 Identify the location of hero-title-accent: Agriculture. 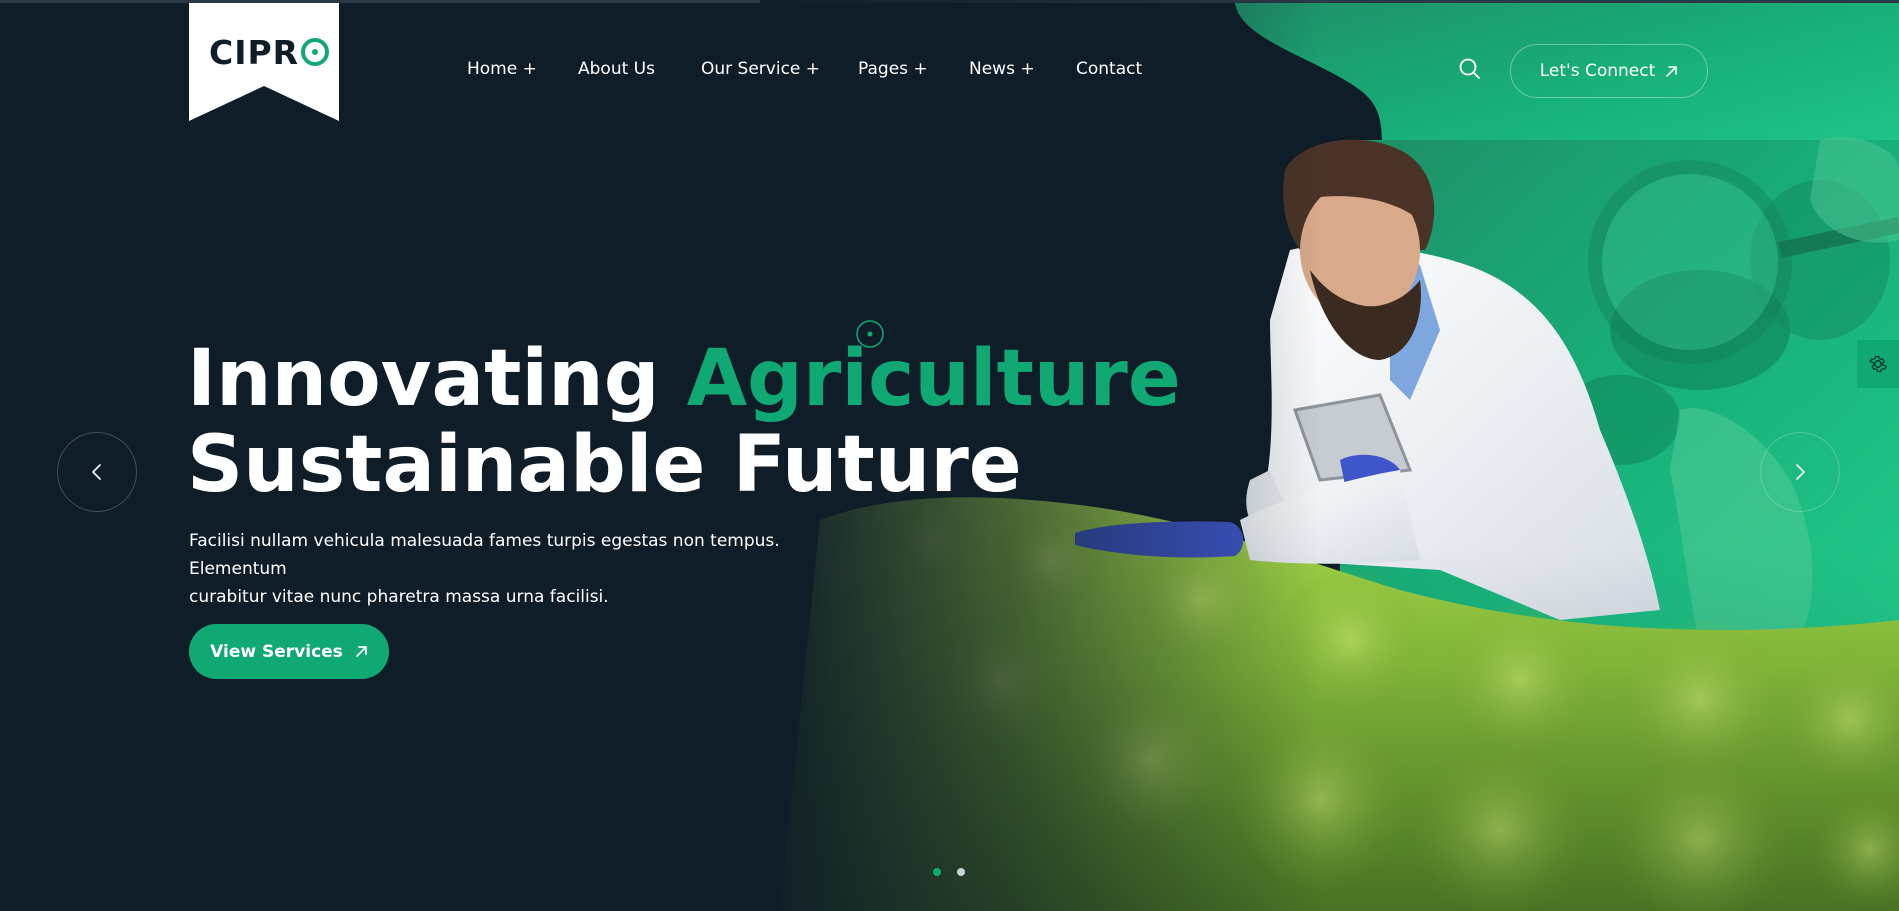
(933, 379).